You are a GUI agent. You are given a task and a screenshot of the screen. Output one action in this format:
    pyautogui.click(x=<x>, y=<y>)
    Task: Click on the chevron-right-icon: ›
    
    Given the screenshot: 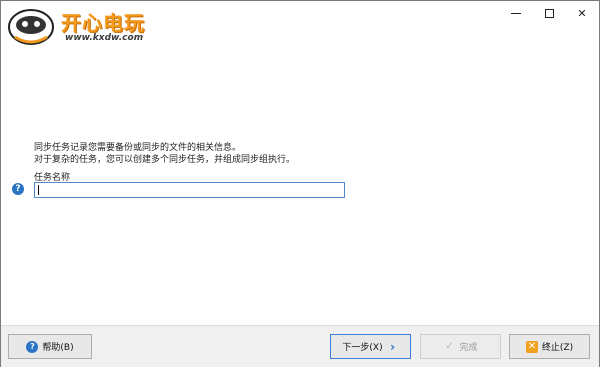 What is the action you would take?
    pyautogui.click(x=393, y=346)
    